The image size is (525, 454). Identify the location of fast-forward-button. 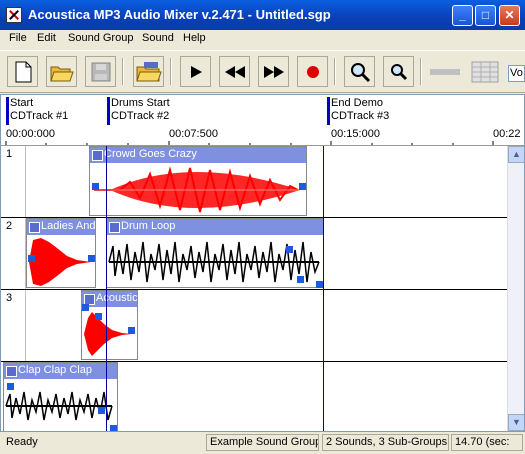
(273, 71).